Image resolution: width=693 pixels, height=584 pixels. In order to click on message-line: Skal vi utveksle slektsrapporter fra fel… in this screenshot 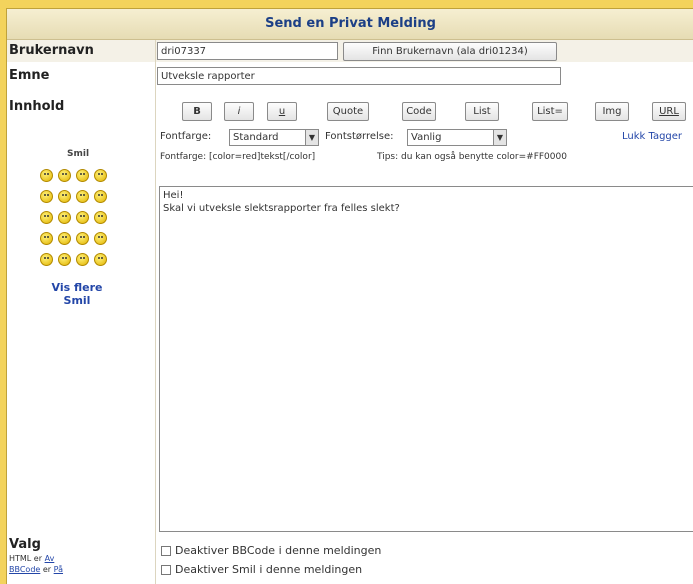, I will do `click(281, 208)`.